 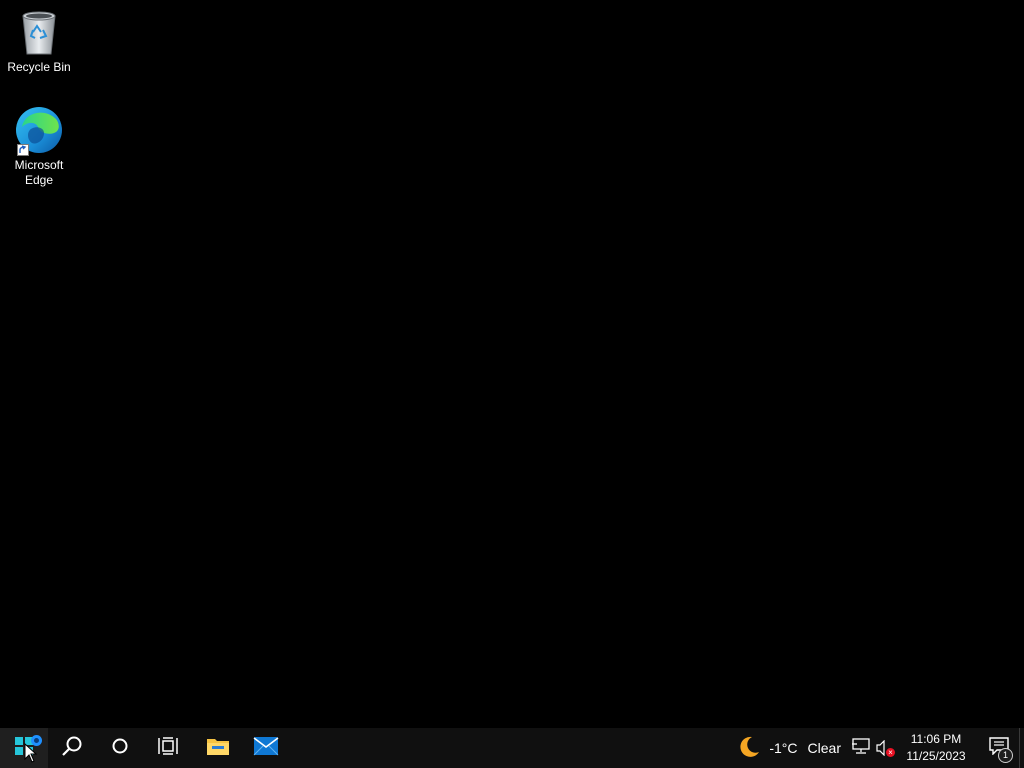 I want to click on mute-x-icon: ×, so click(x=890, y=752).